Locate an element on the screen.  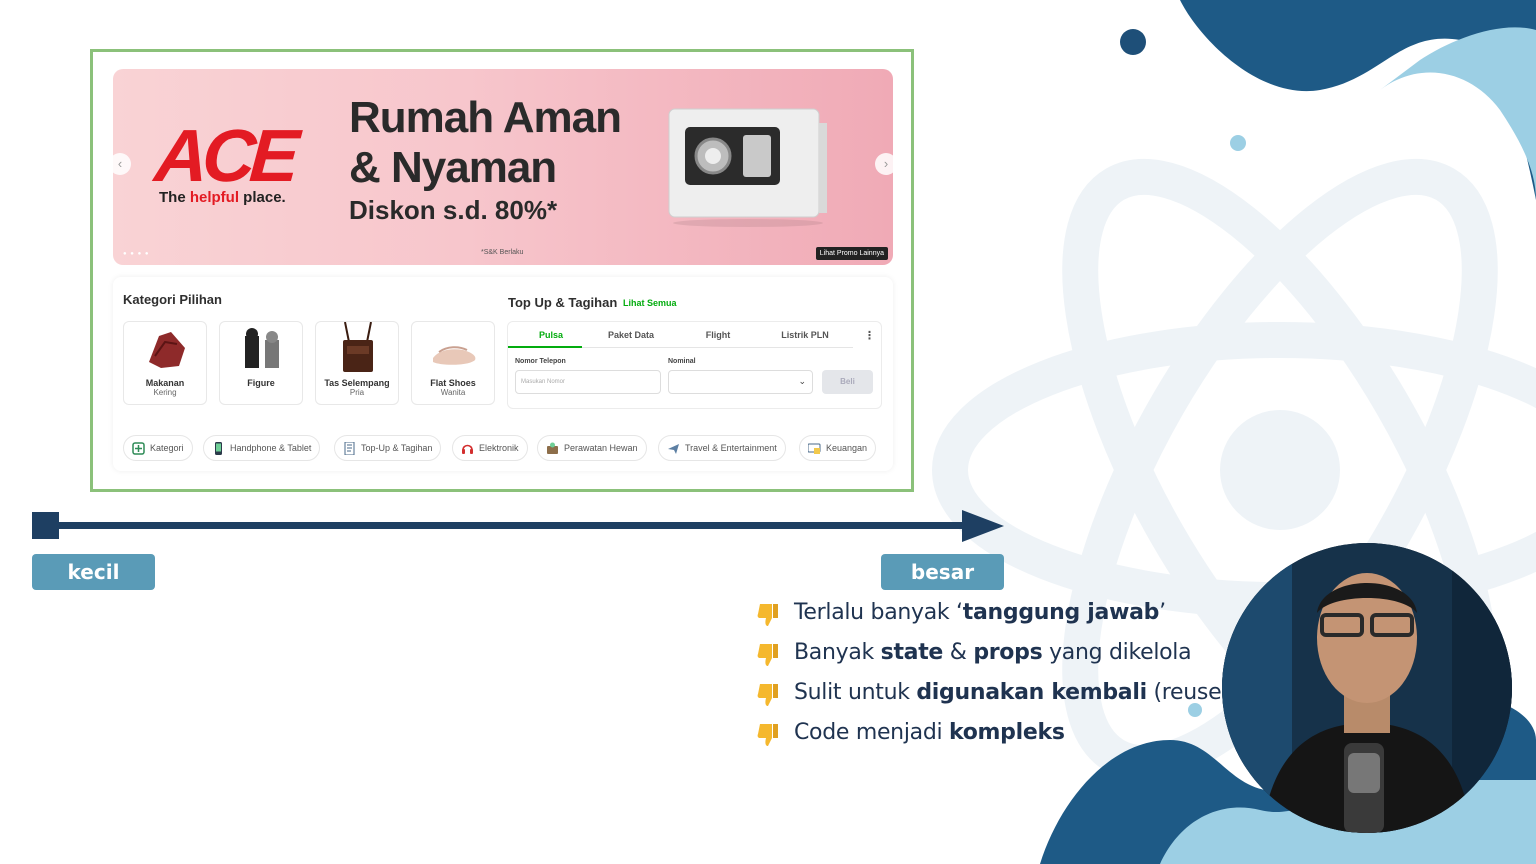
bullet-text: Banyak state & props yang dikelola is located at coordinates (993, 652).